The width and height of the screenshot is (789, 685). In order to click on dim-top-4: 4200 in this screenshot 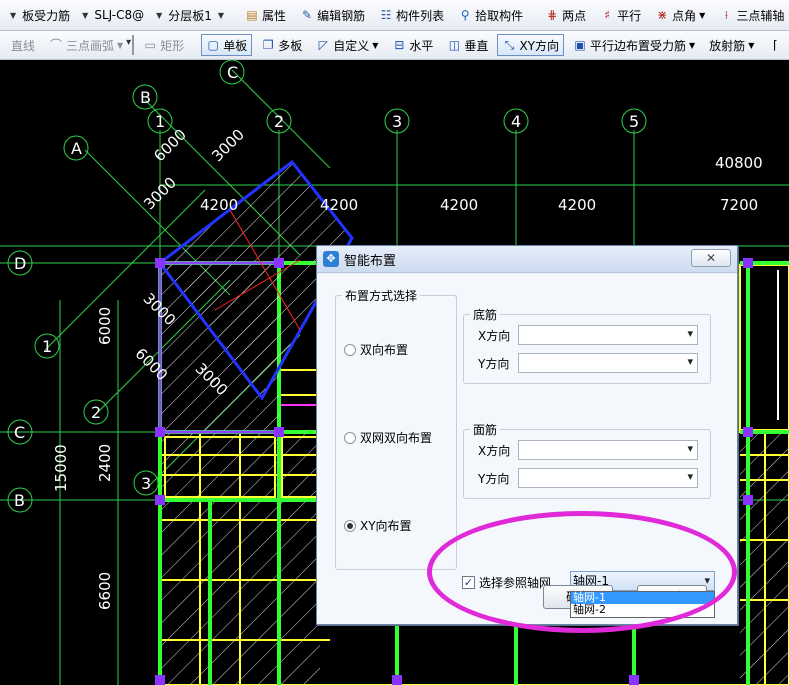, I will do `click(577, 205)`.